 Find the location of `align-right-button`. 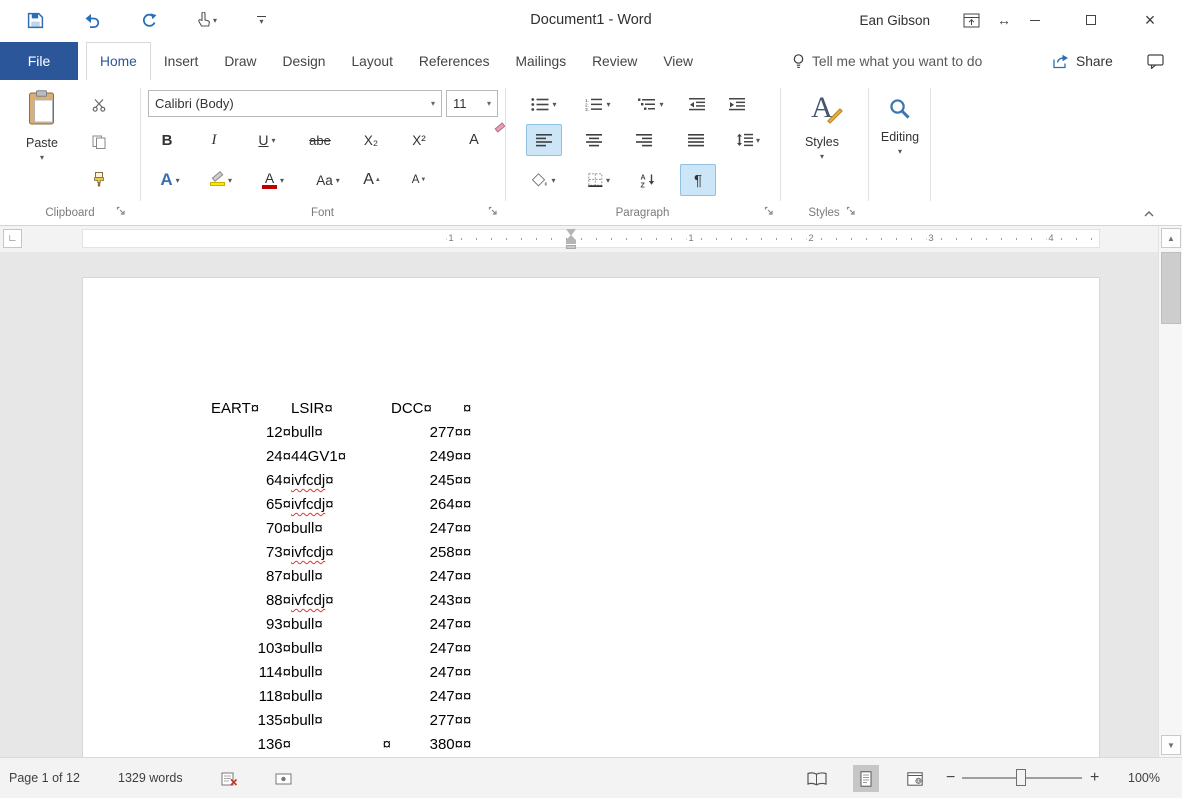

align-right-button is located at coordinates (644, 140).